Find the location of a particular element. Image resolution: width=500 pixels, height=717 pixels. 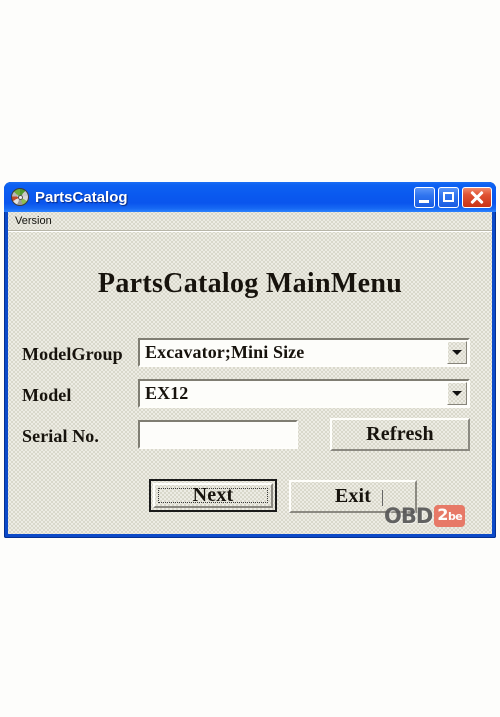

next-button-label: Next is located at coordinates (213, 495).